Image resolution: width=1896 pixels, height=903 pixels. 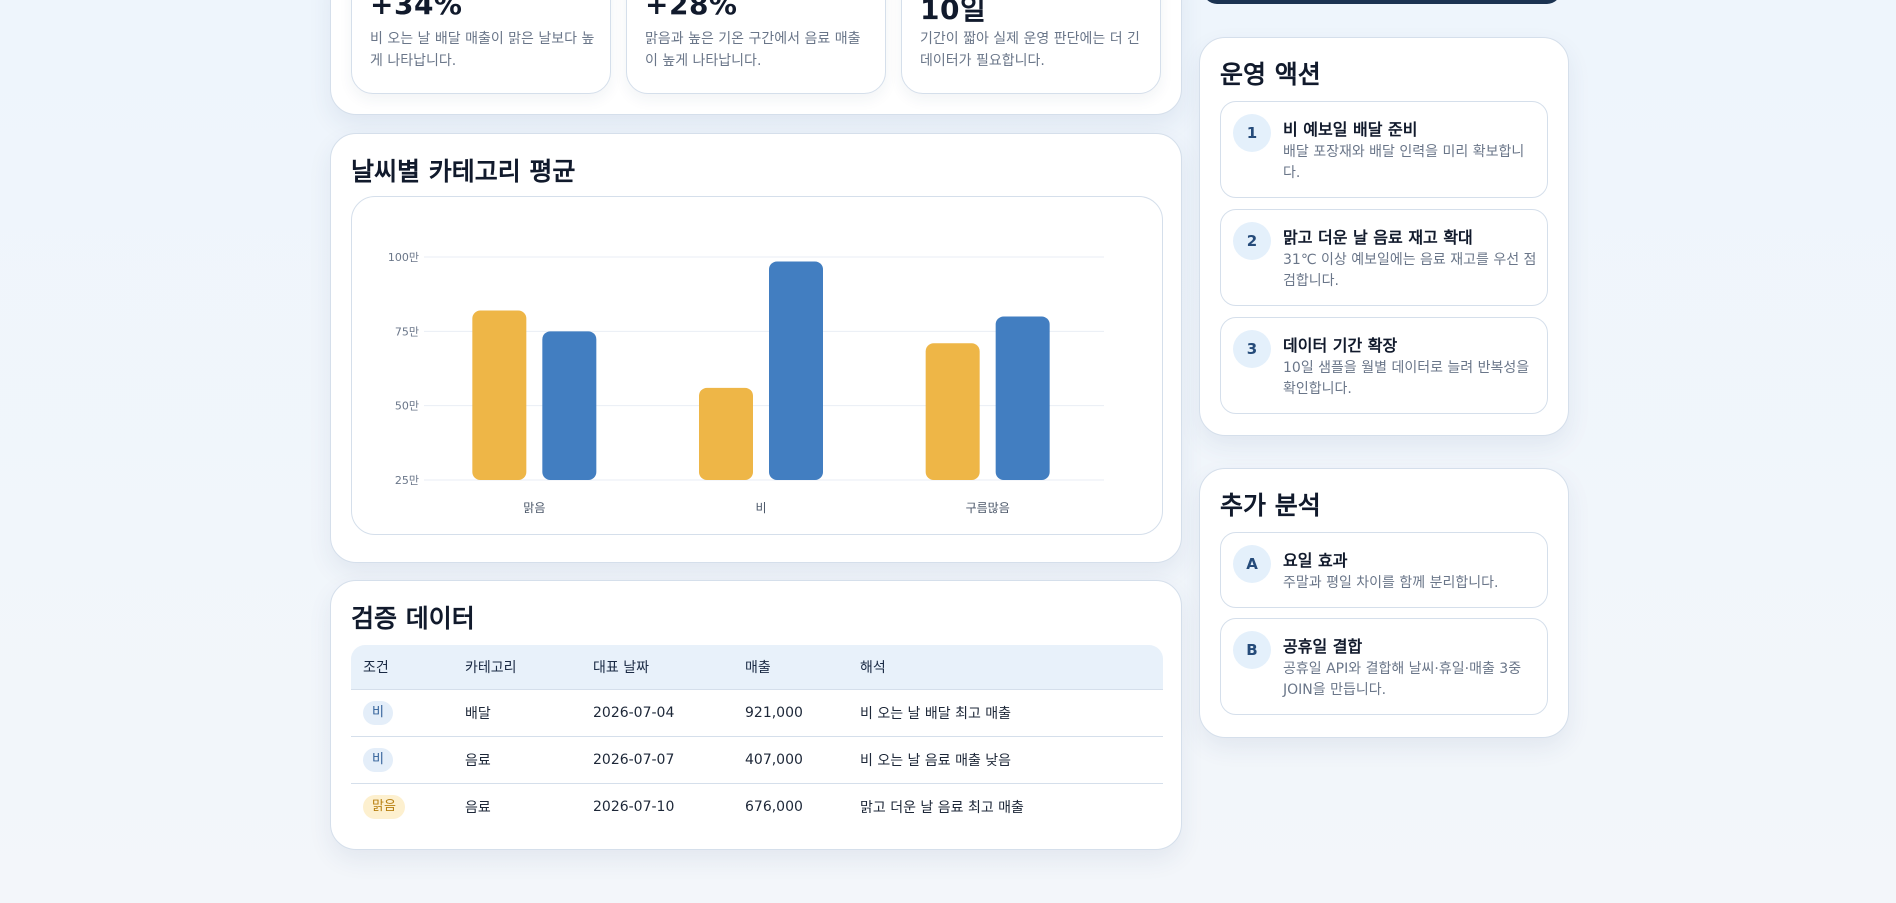 I want to click on cell-category: 배달, so click(x=517, y=712).